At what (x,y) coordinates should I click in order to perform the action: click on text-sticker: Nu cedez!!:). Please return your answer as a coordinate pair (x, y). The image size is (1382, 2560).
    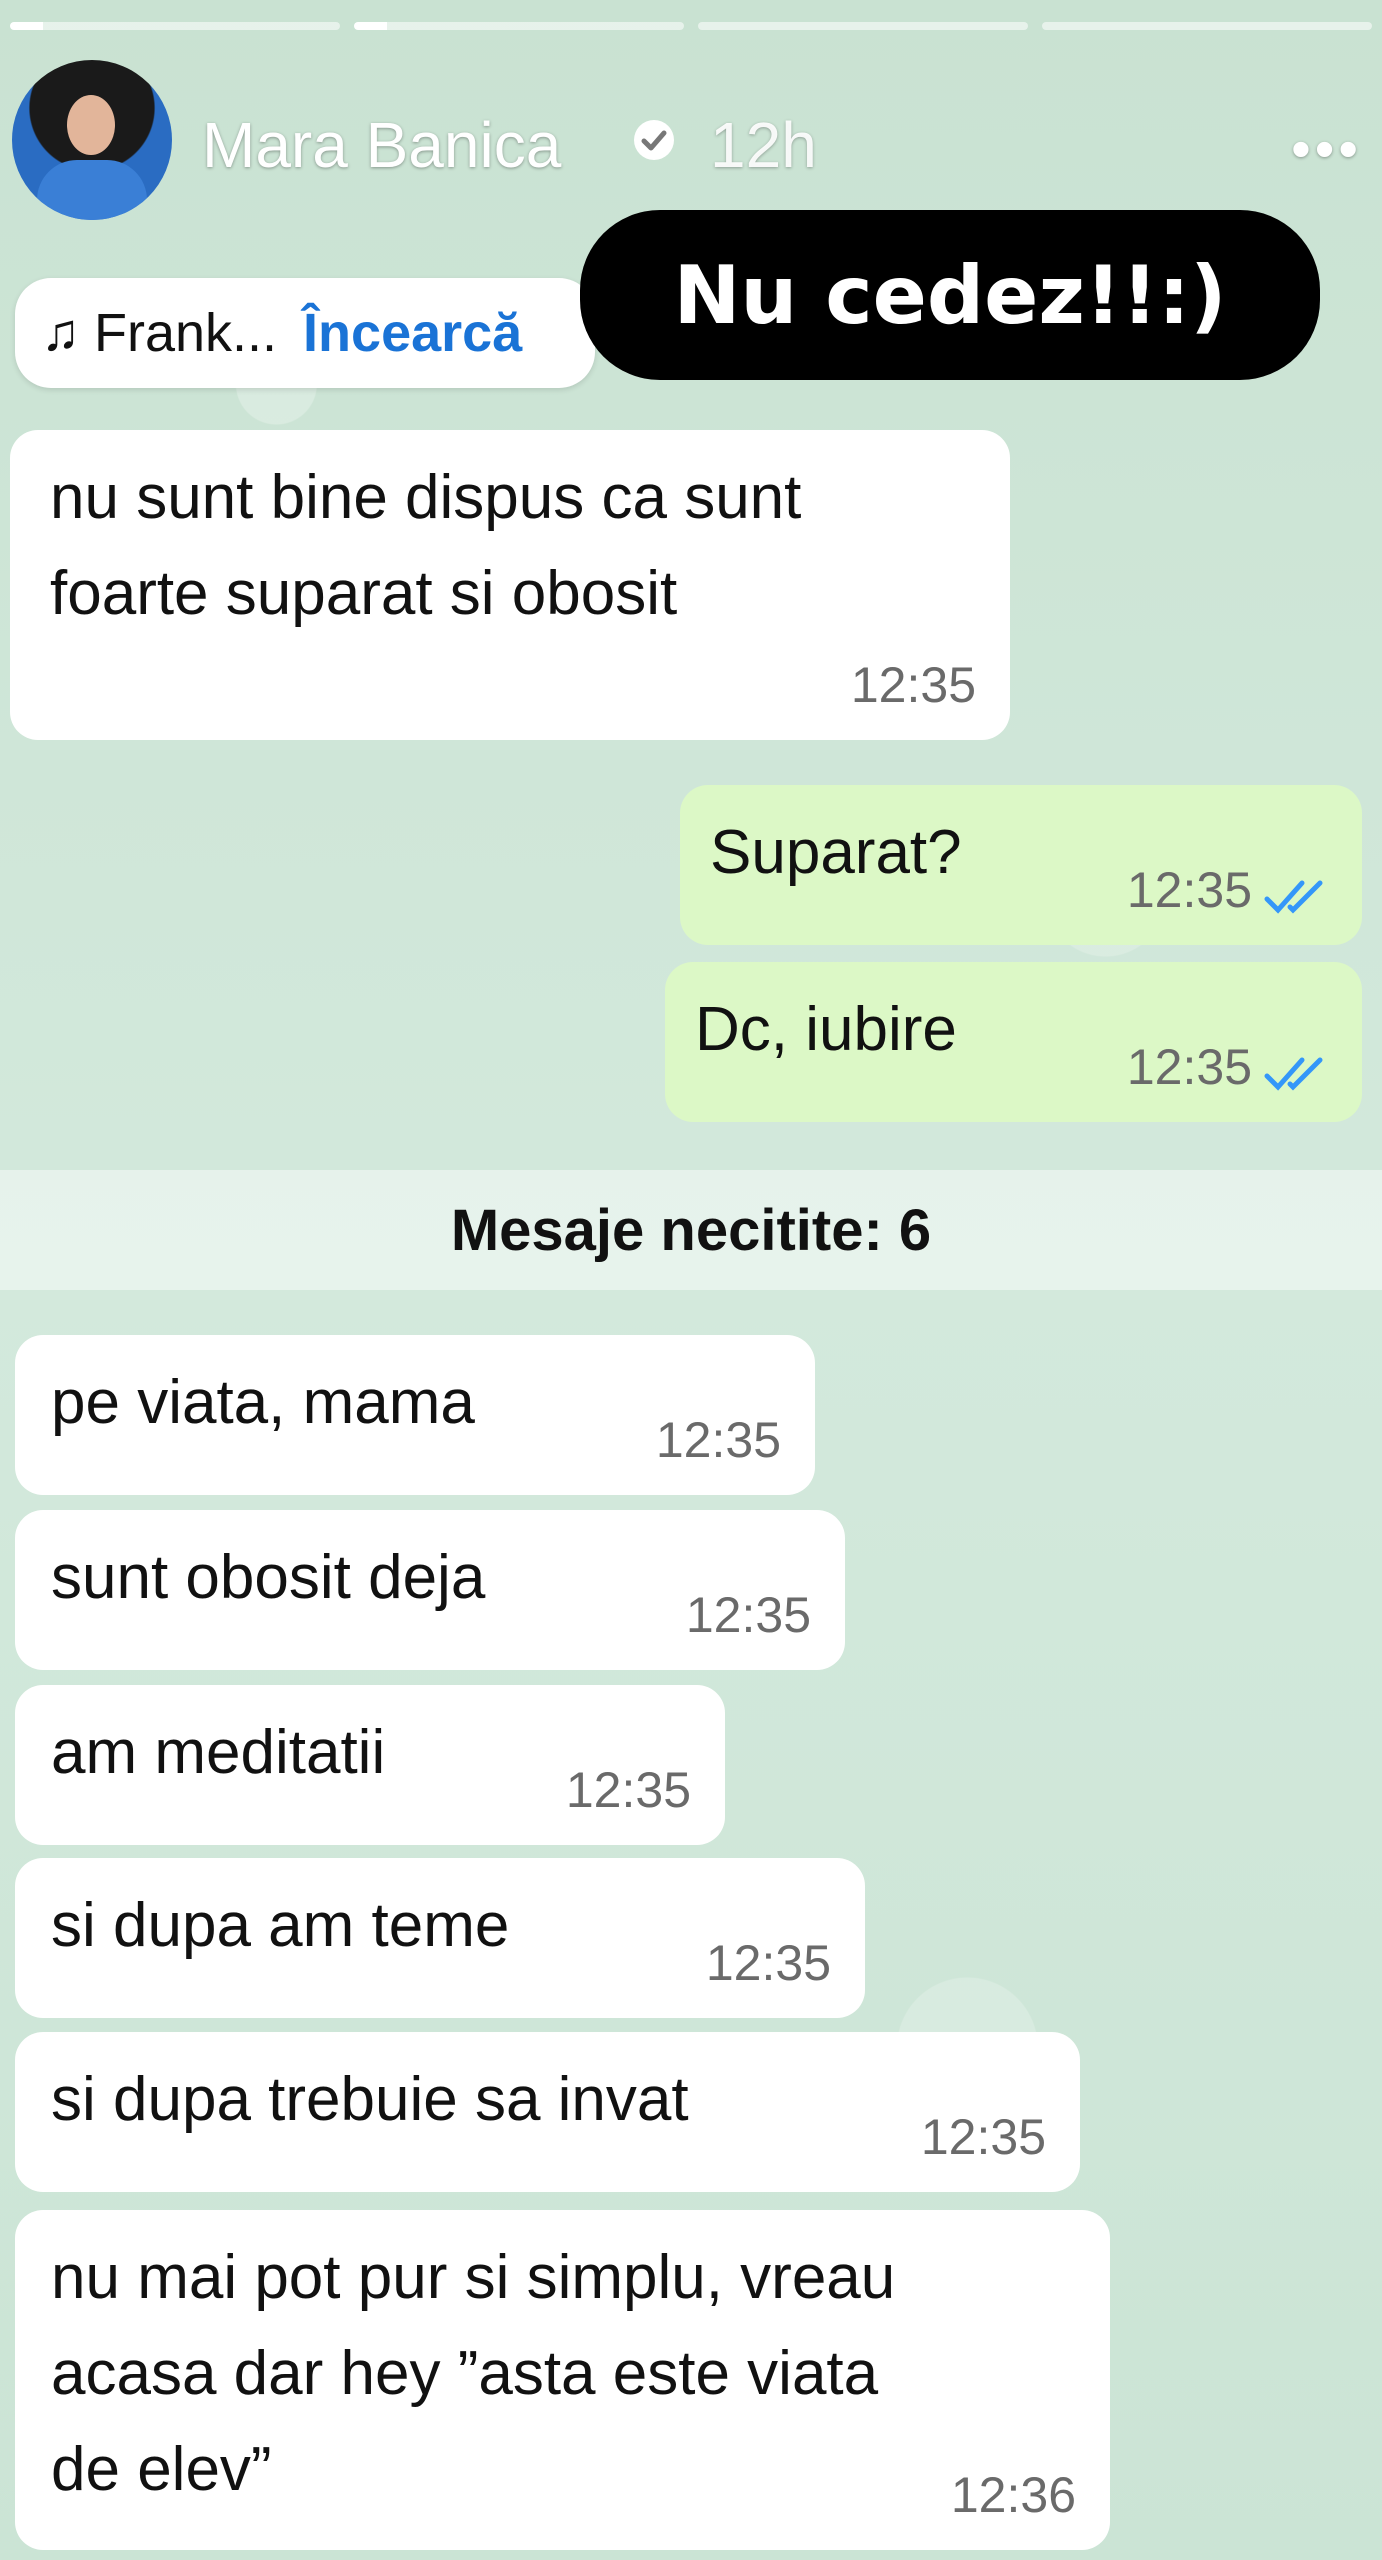
    Looking at the image, I should click on (950, 295).